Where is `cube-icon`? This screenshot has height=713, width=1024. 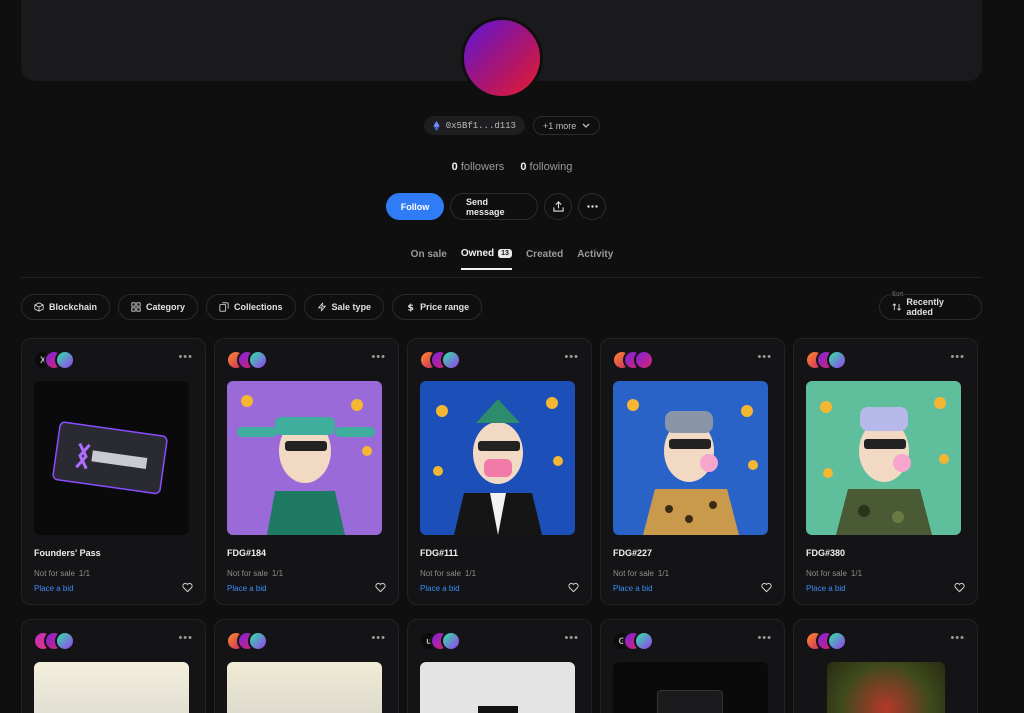 cube-icon is located at coordinates (39, 307).